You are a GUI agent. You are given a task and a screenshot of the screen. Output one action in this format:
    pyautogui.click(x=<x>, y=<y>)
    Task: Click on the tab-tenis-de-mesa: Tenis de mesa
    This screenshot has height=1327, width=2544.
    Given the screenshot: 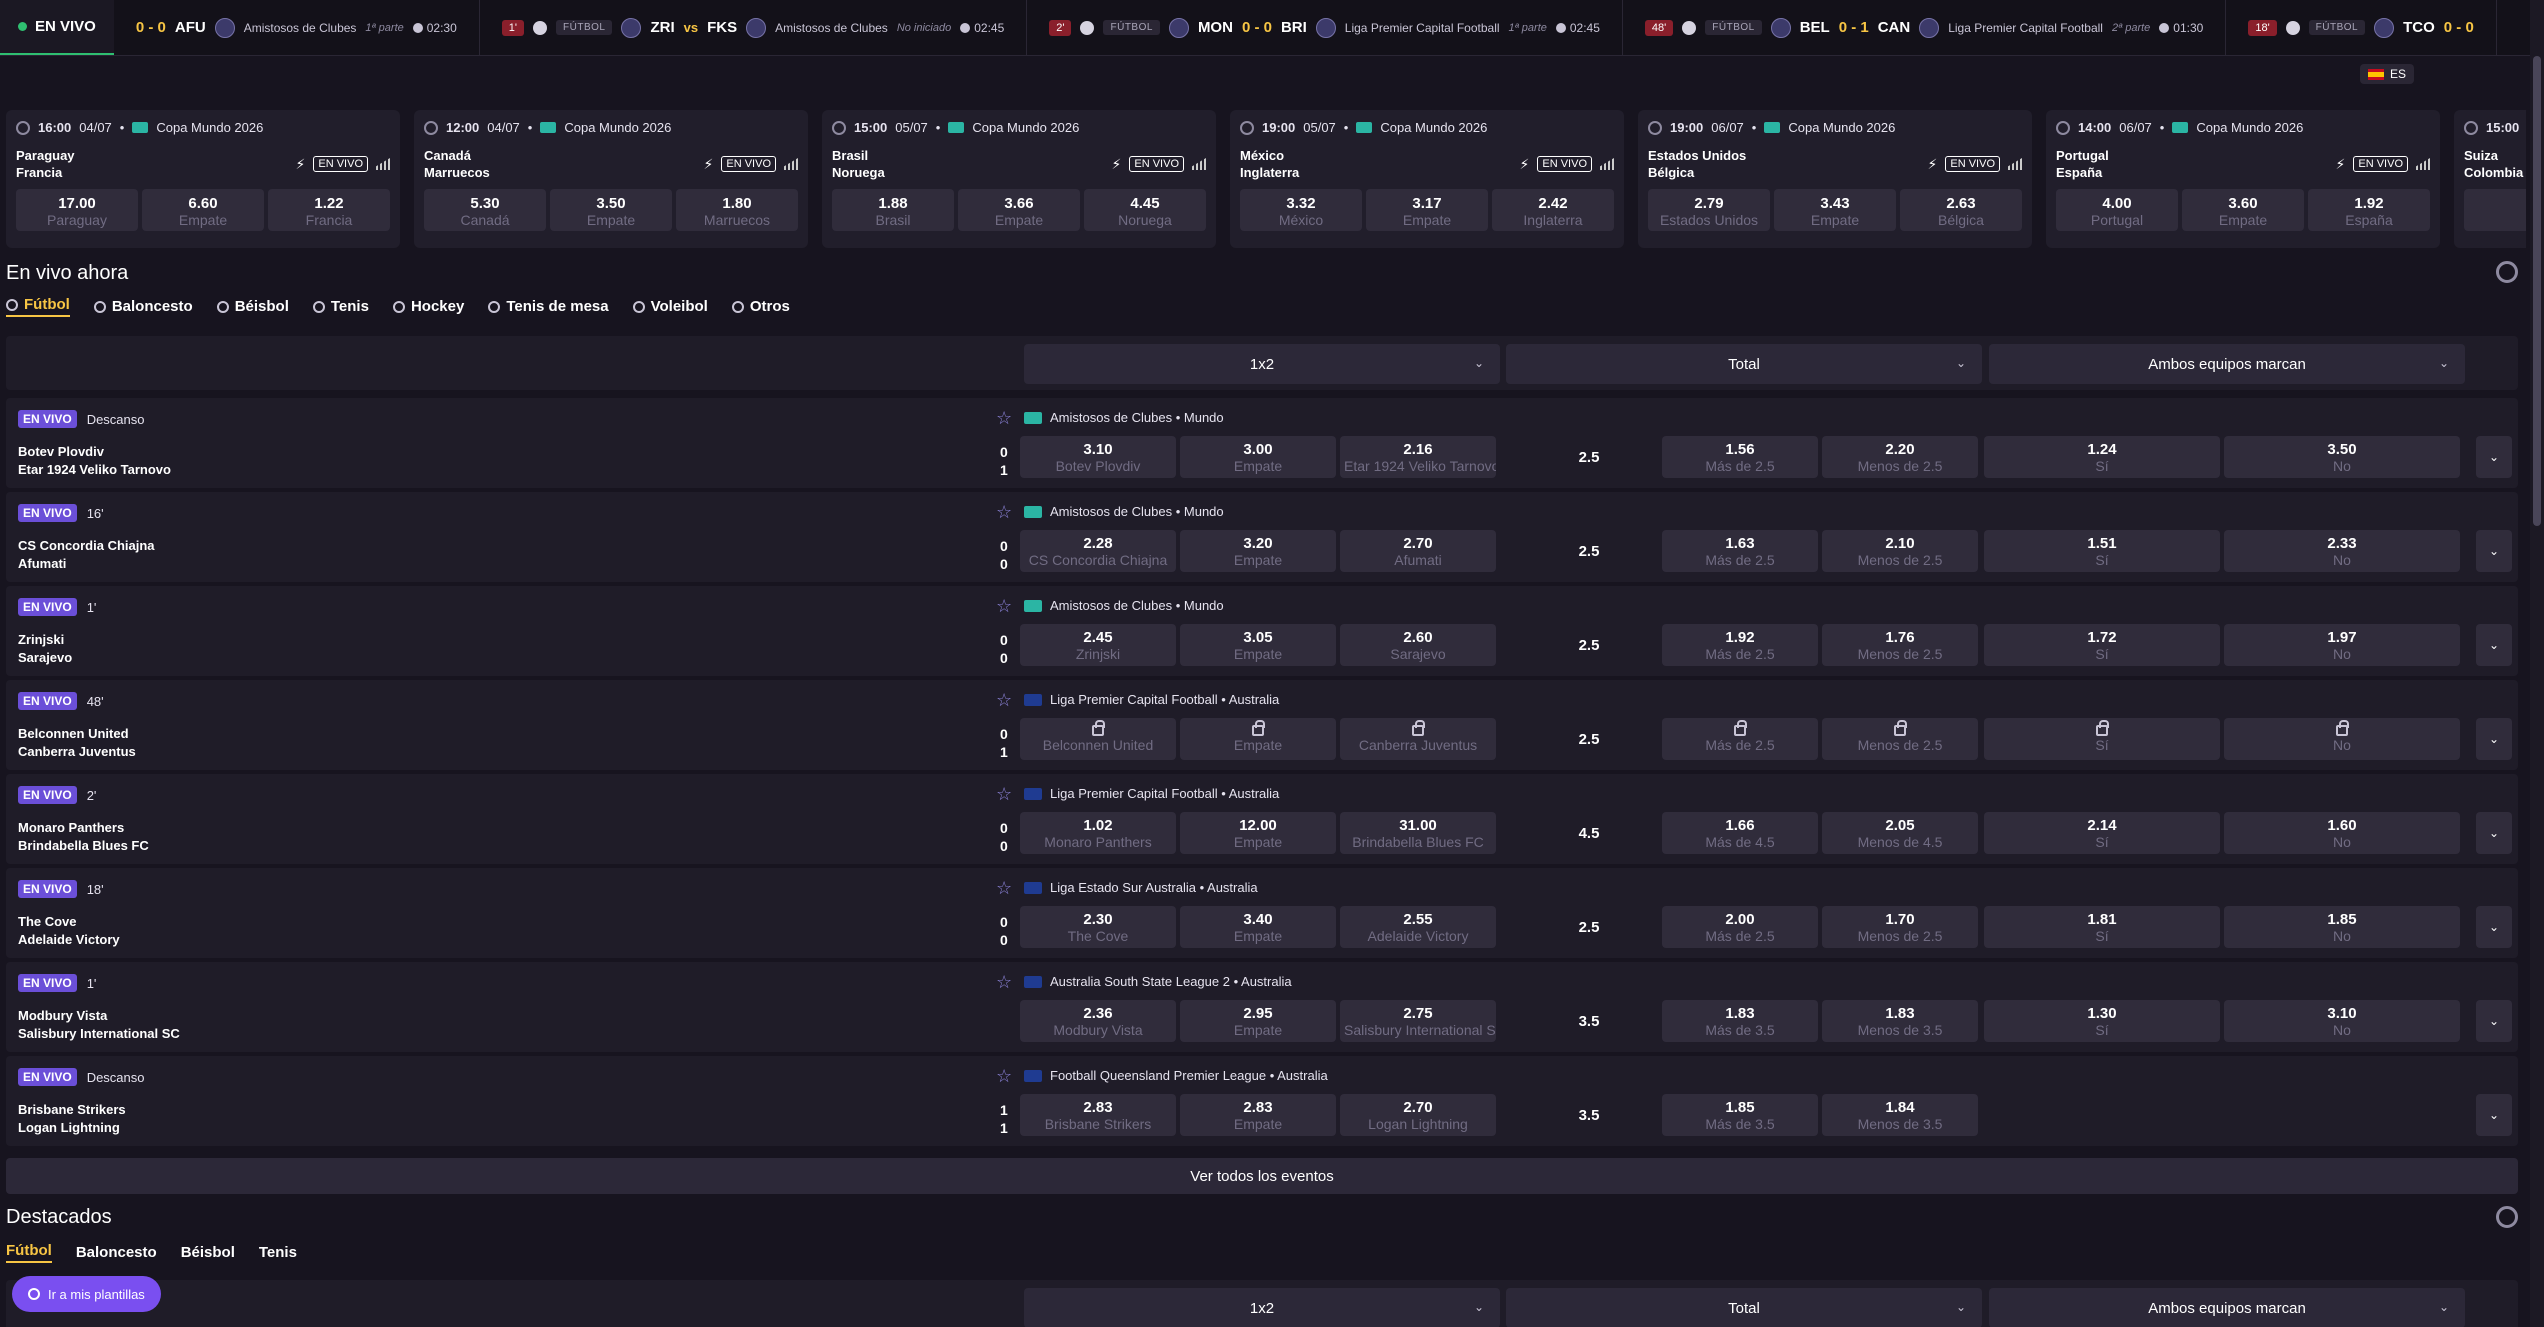 What is the action you would take?
    pyautogui.click(x=548, y=306)
    